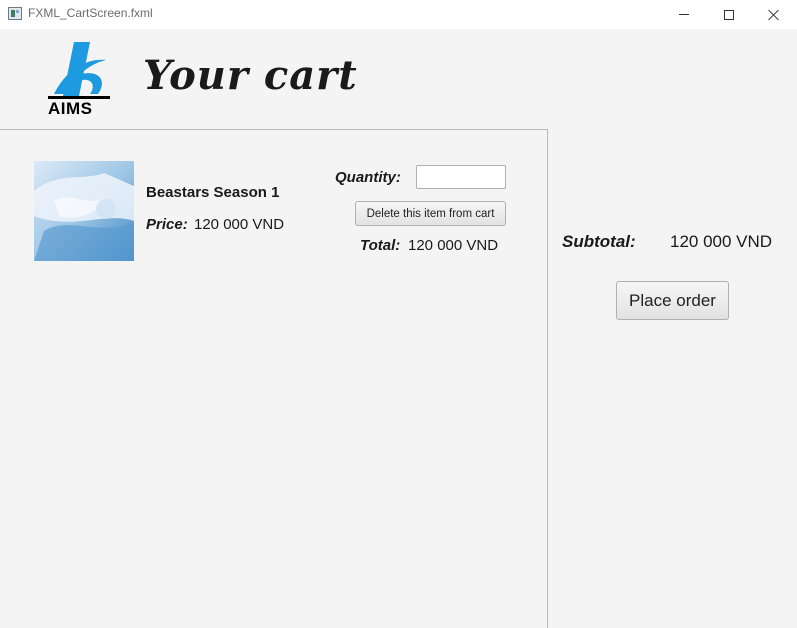 This screenshot has height=628, width=797. Describe the element at coordinates (599, 241) in the screenshot. I see `subtotal-label: Subtotal:` at that location.